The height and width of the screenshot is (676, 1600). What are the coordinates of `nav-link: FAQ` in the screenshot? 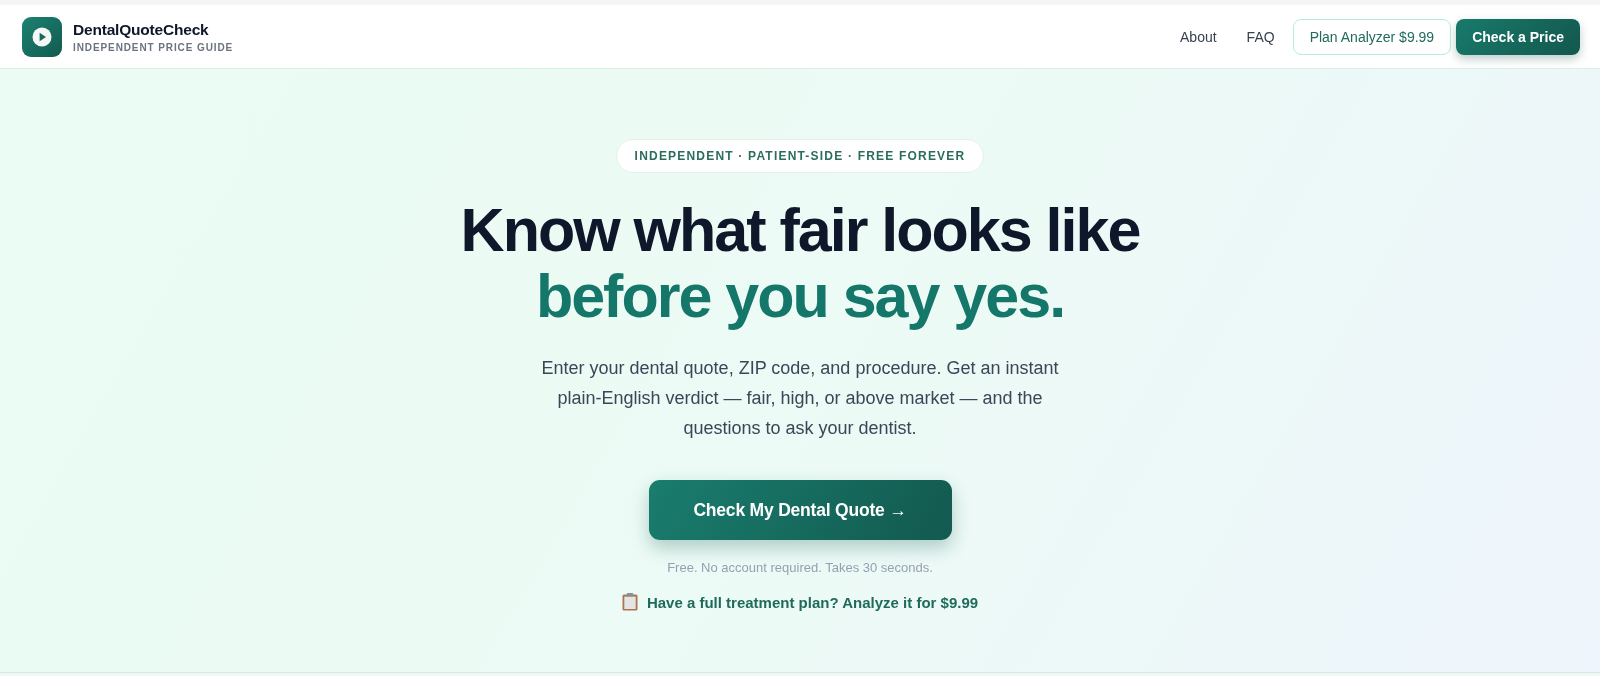 It's located at (1260, 36).